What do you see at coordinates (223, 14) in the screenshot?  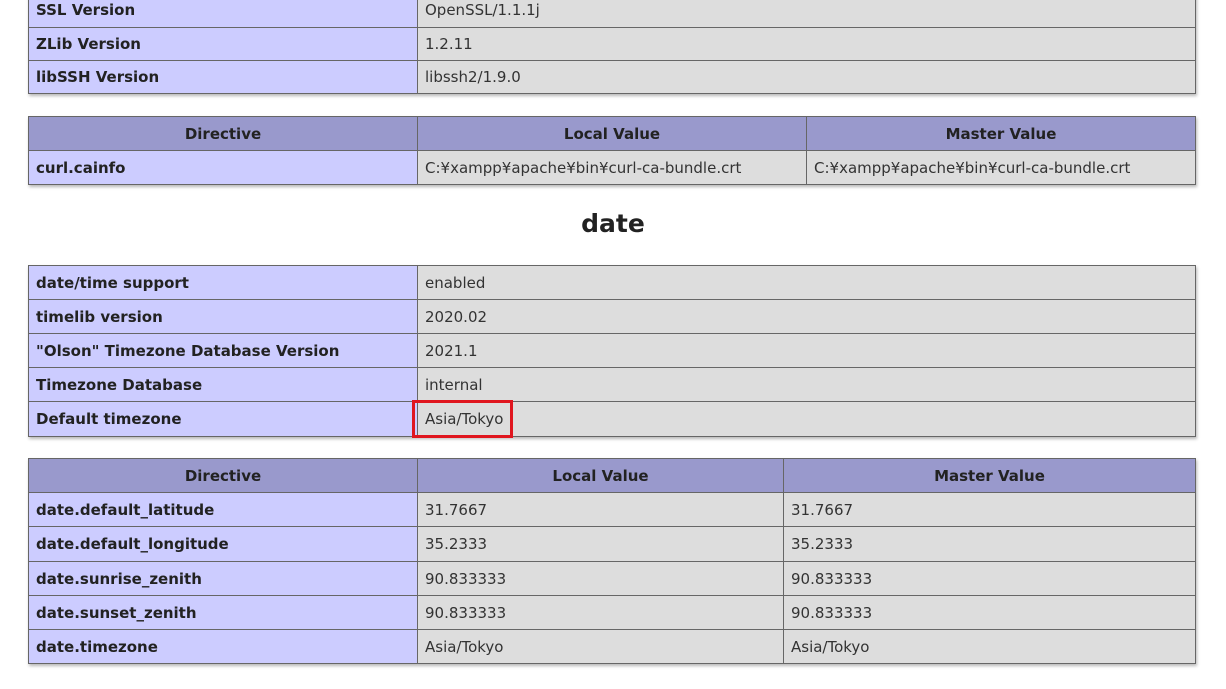 I see `row-label: SSL Version` at bounding box center [223, 14].